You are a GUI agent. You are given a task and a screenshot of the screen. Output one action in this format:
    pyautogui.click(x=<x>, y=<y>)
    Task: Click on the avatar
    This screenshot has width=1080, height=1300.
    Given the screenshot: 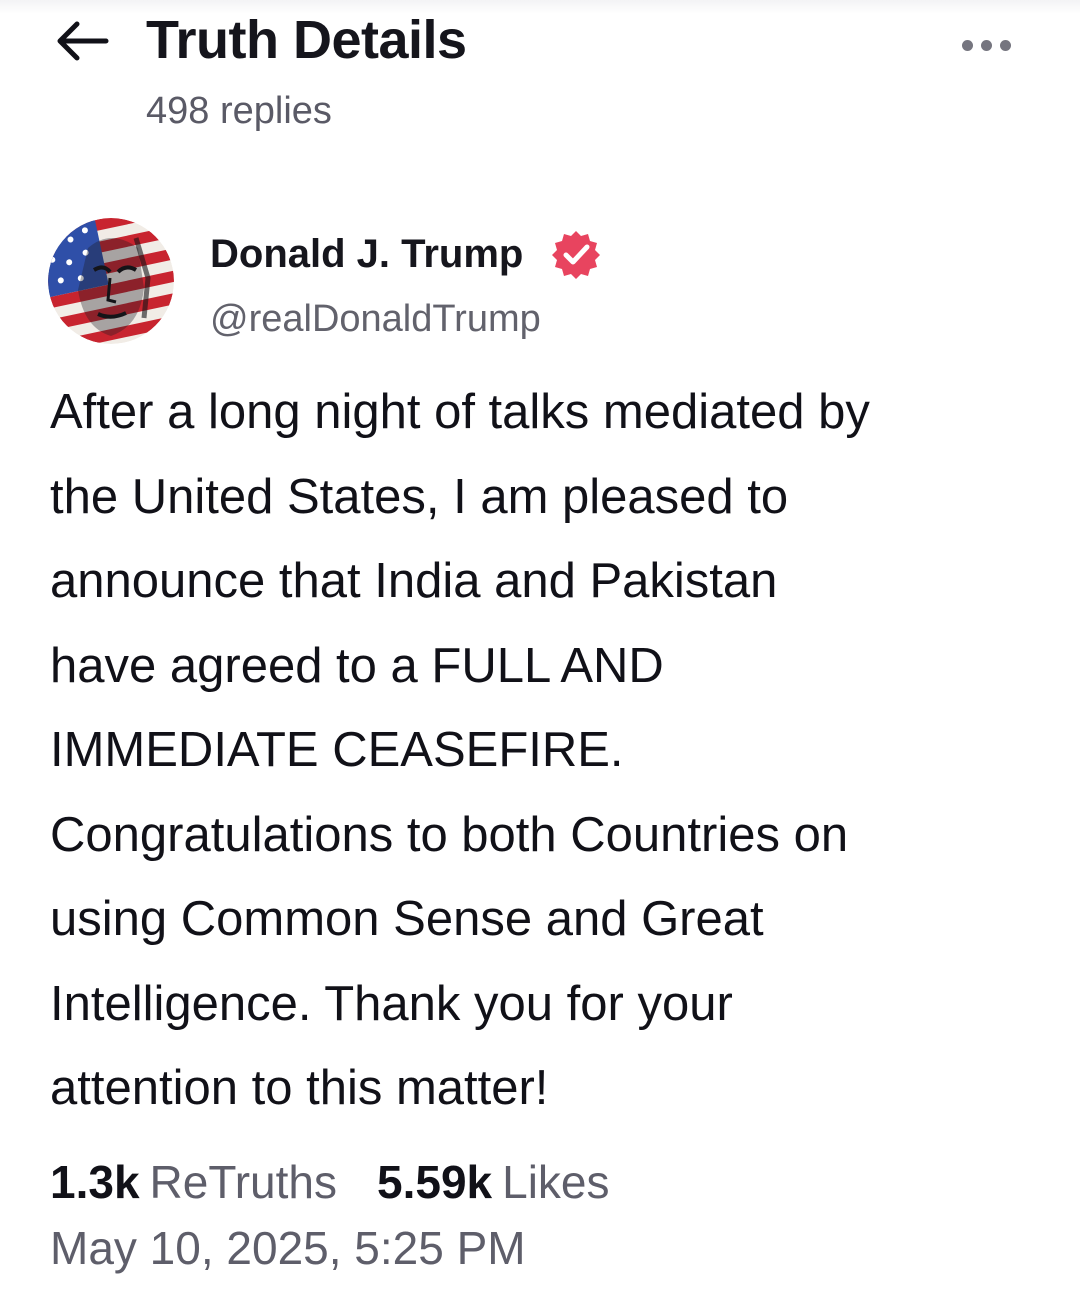 What is the action you would take?
    pyautogui.click(x=111, y=281)
    